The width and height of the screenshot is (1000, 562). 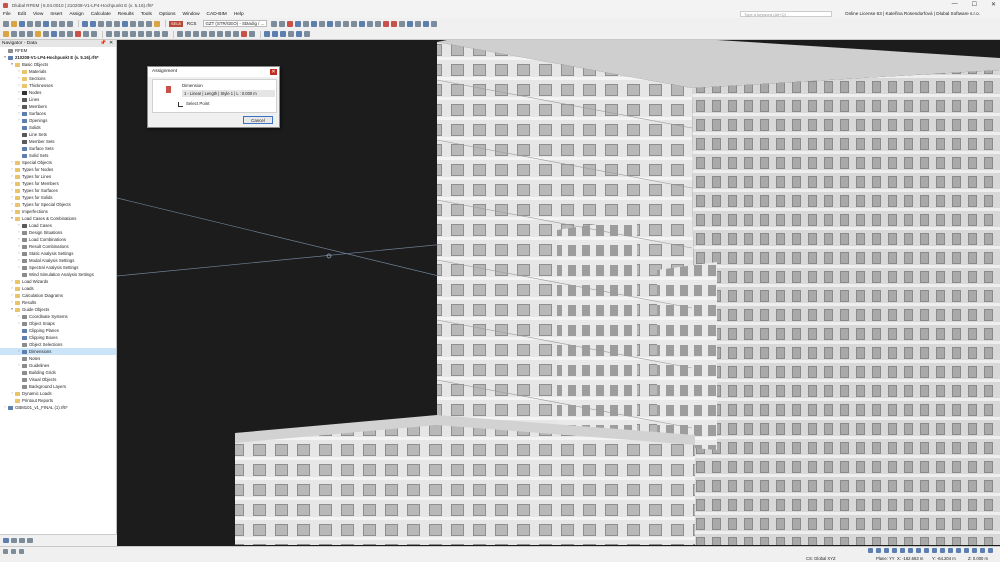 I want to click on filter-status-icon, so click(x=974, y=550).